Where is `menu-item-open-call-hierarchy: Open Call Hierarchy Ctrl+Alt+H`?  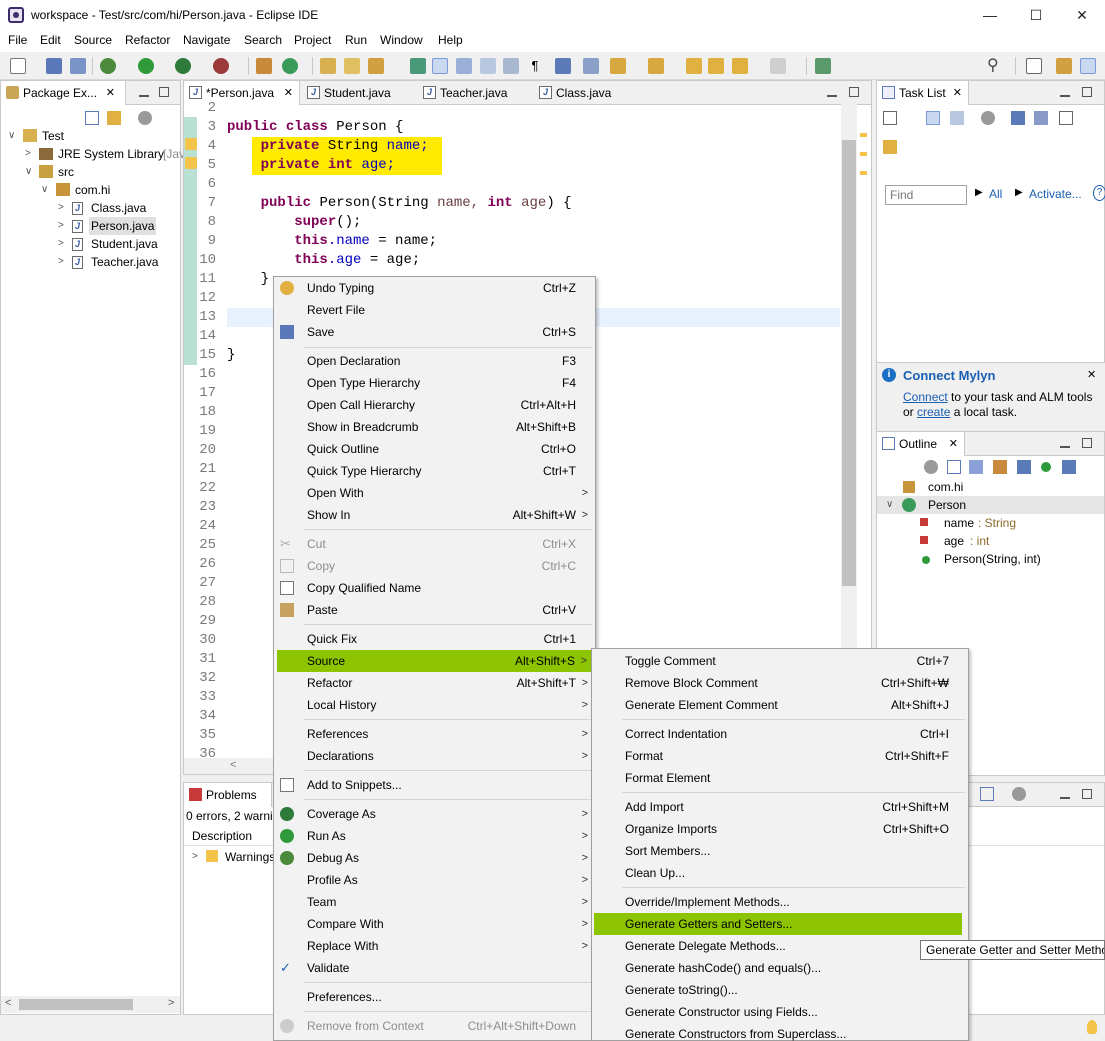 menu-item-open-call-hierarchy: Open Call Hierarchy Ctrl+Alt+H is located at coordinates (434, 405).